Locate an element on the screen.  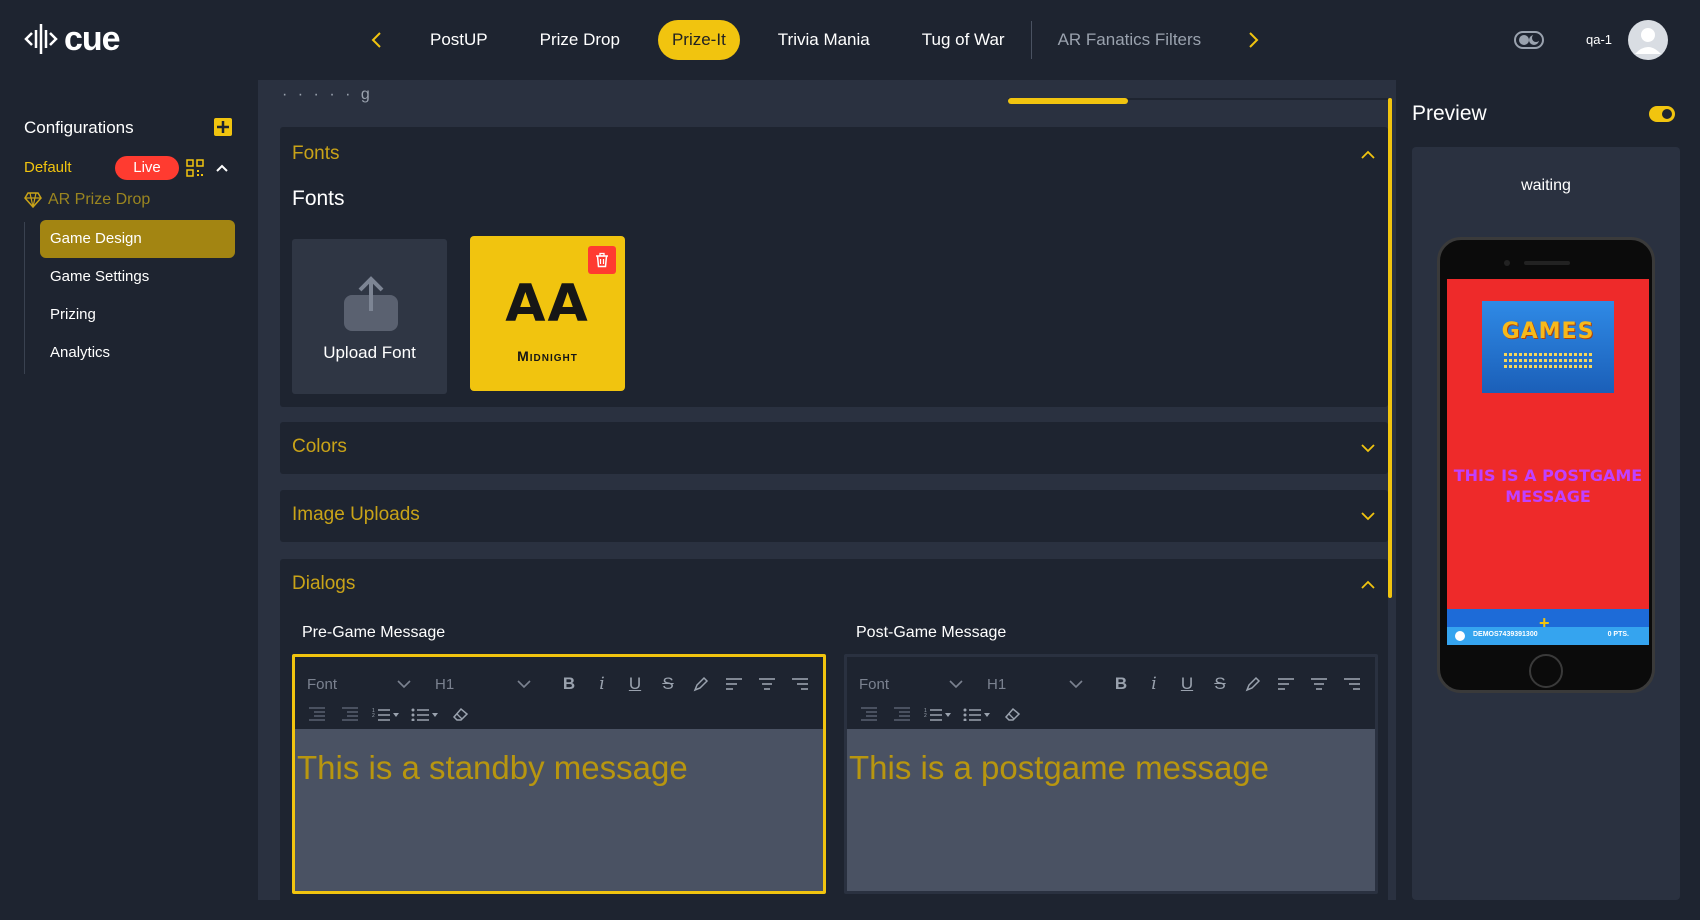
vertical-scrollbar is located at coordinates (1390, 348).